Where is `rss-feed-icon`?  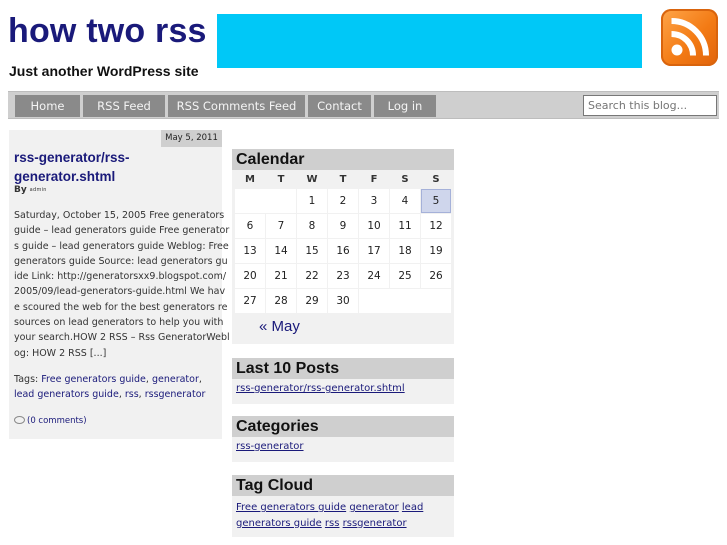
rss-feed-icon is located at coordinates (689, 37).